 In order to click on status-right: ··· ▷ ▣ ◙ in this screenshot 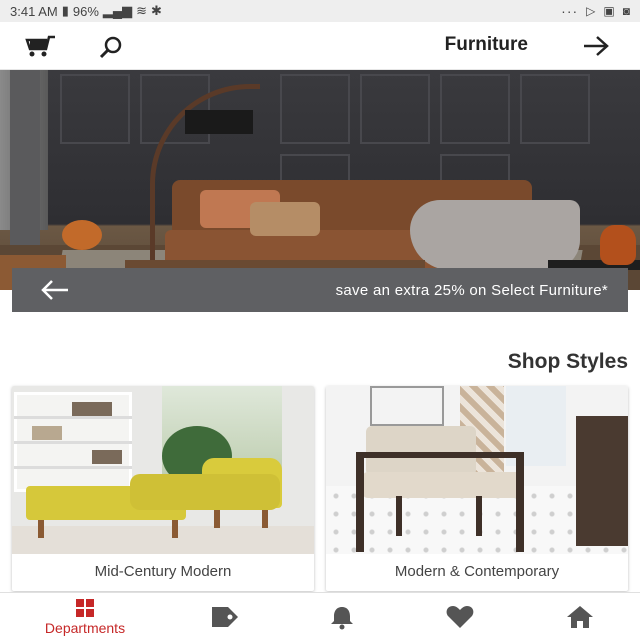, I will do `click(595, 11)`.